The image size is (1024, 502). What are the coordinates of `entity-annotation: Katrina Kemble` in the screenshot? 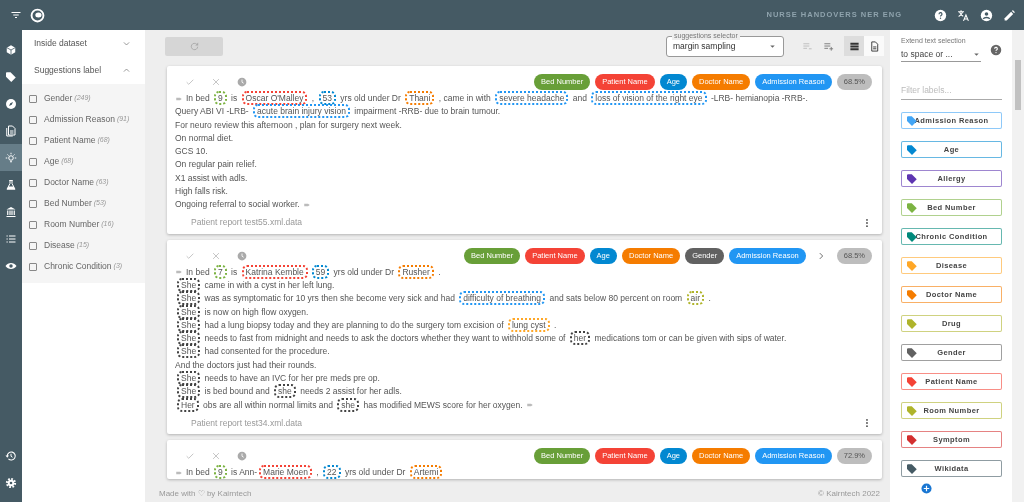 It's located at (274, 271).